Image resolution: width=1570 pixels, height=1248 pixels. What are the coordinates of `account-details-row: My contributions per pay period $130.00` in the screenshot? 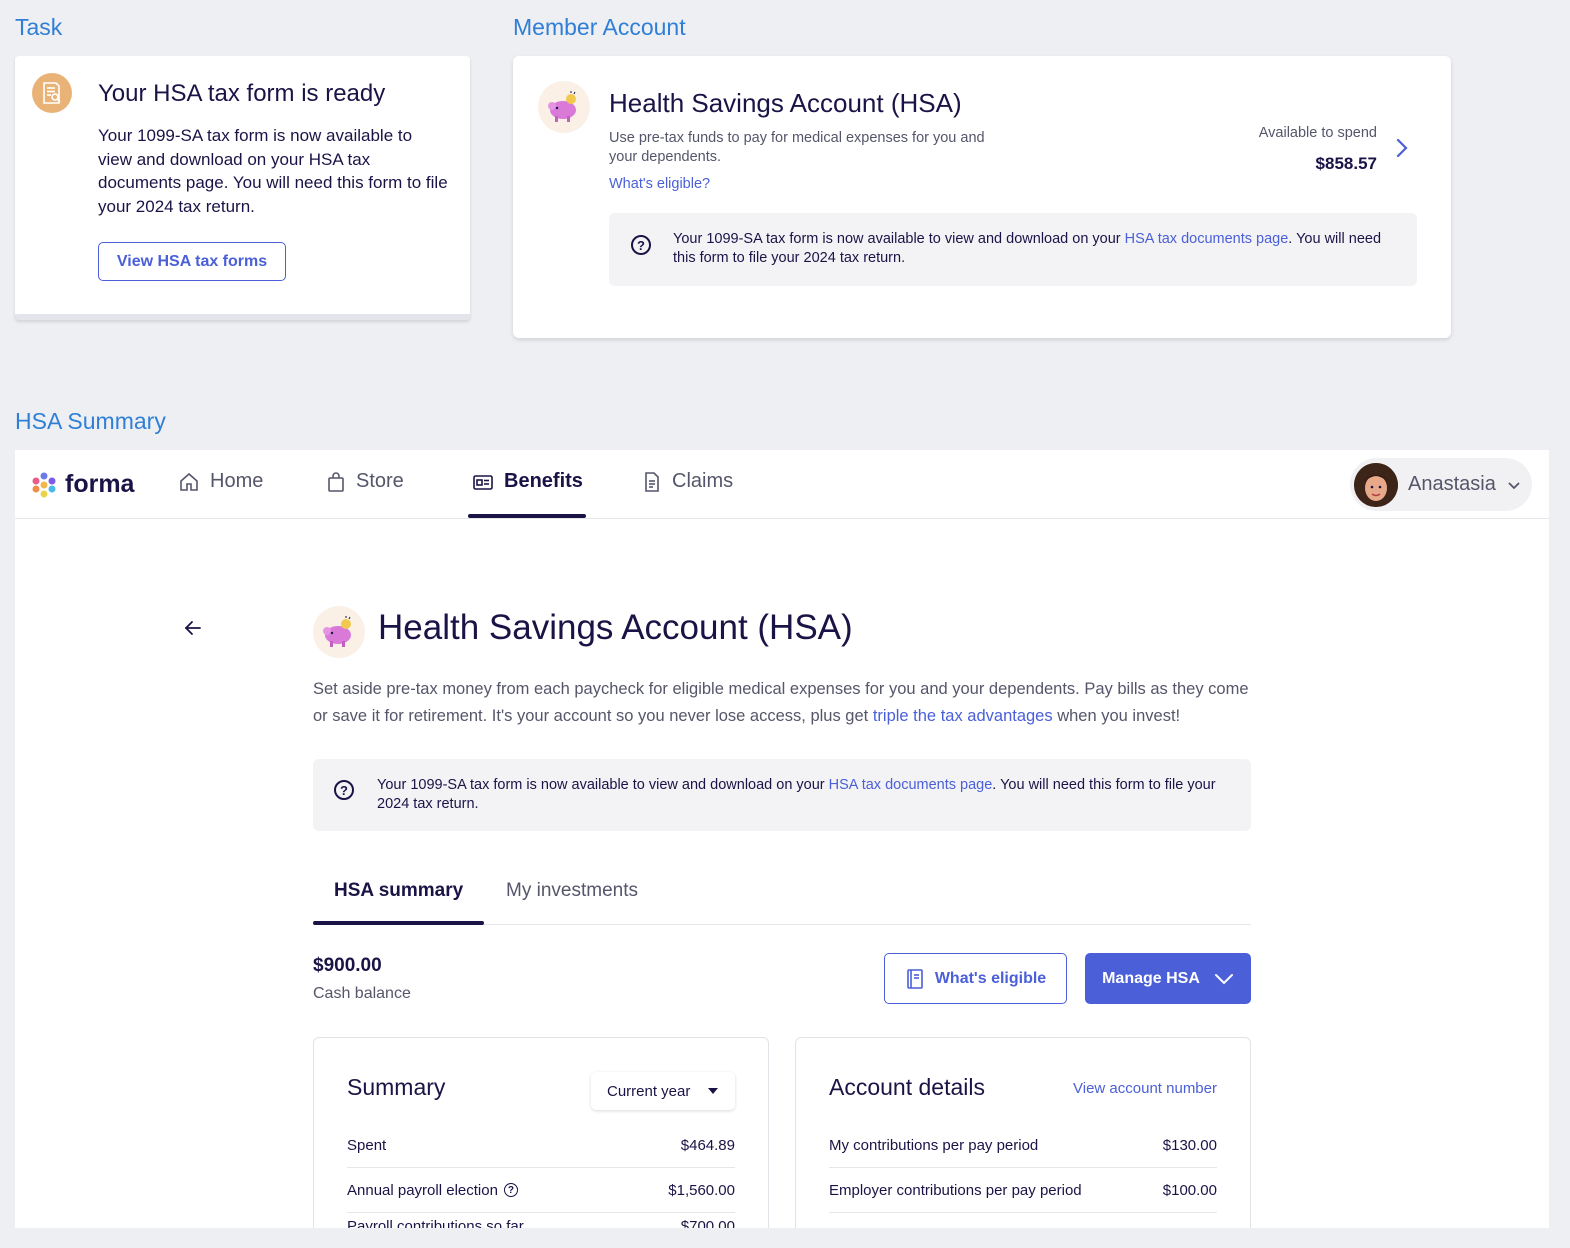 It's located at (1023, 1145).